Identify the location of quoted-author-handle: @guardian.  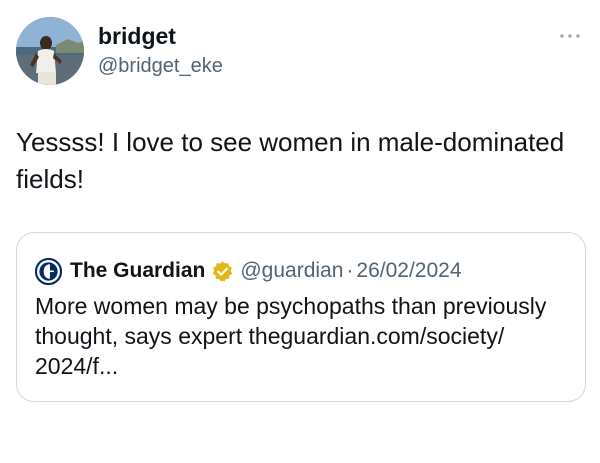
(291, 271).